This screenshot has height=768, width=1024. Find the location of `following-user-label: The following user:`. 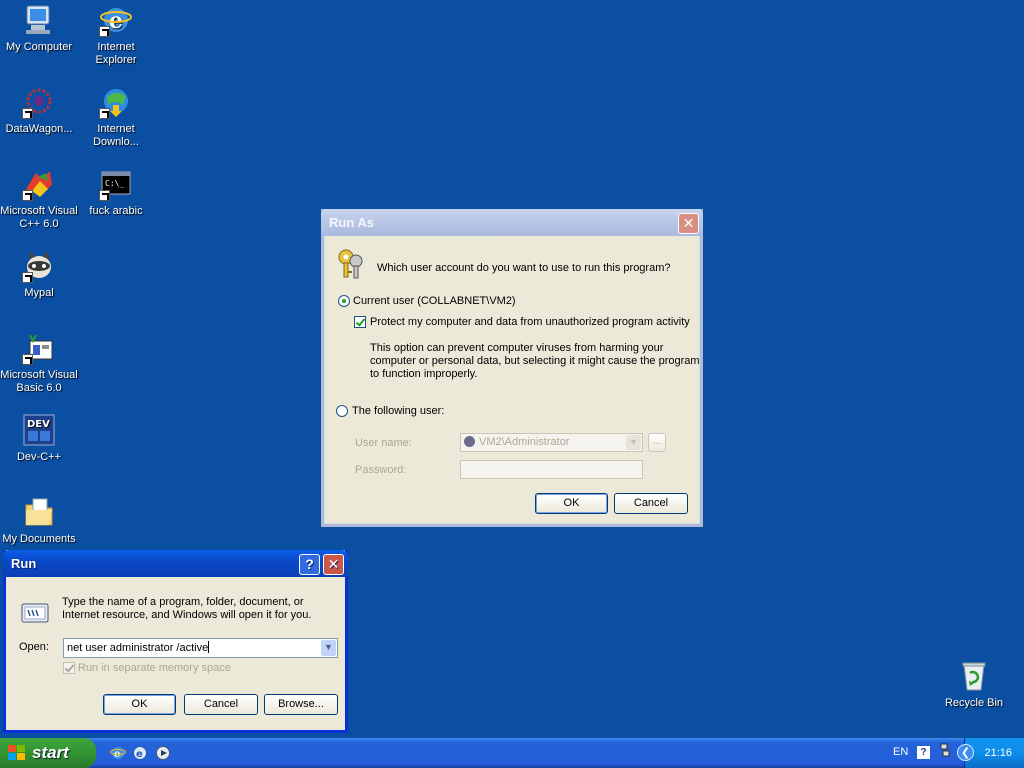

following-user-label: The following user: is located at coordinates (398, 411).